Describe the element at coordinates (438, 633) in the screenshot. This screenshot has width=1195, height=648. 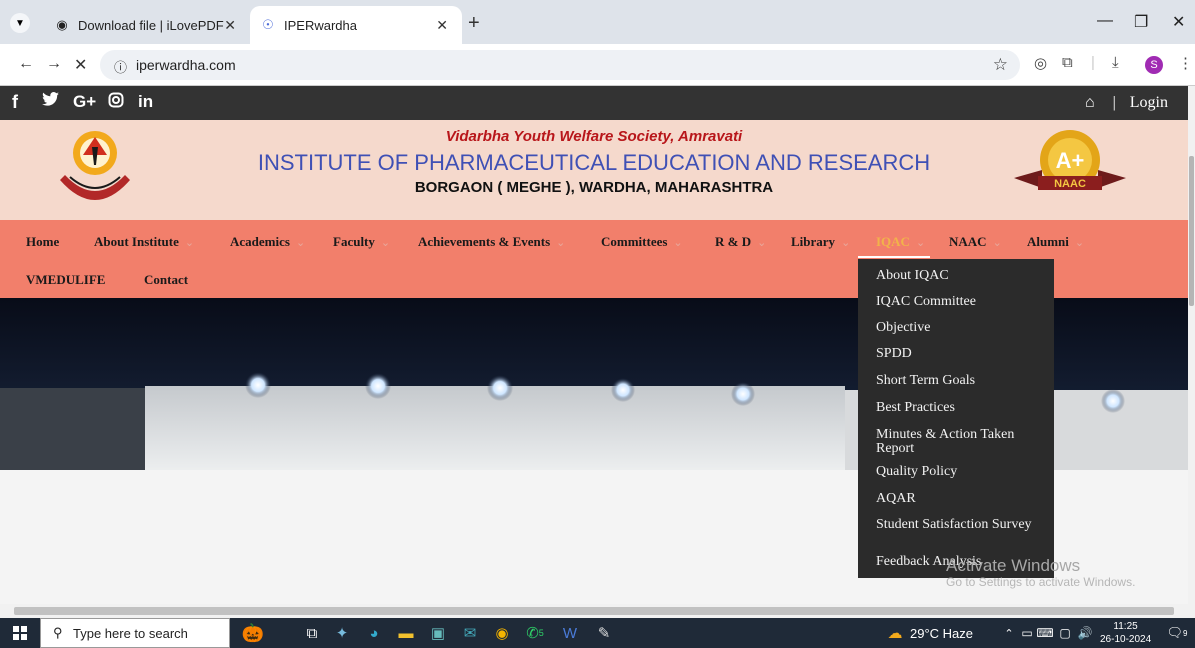
I see `store-icon: ▣` at that location.